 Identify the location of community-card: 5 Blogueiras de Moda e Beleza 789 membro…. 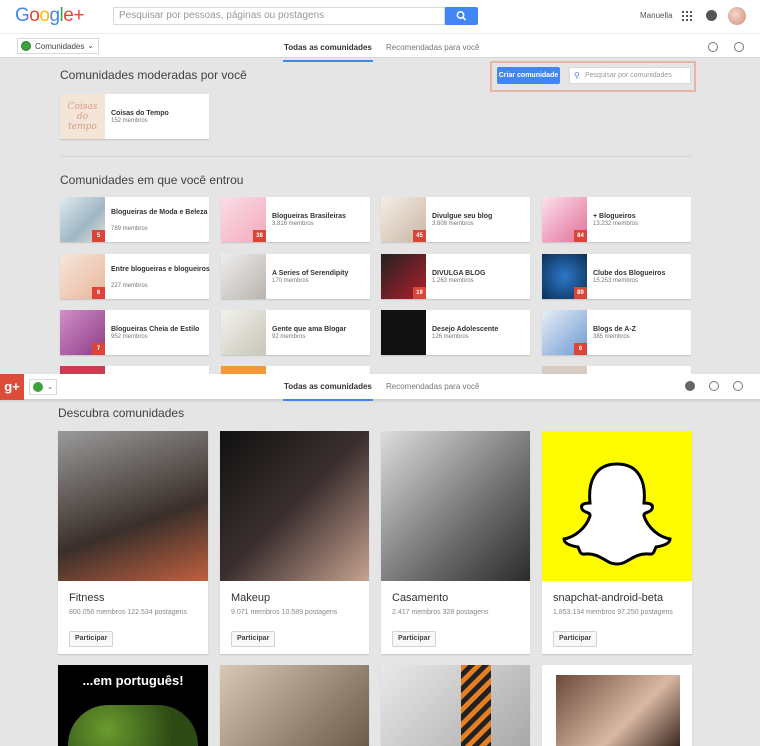
(134, 219).